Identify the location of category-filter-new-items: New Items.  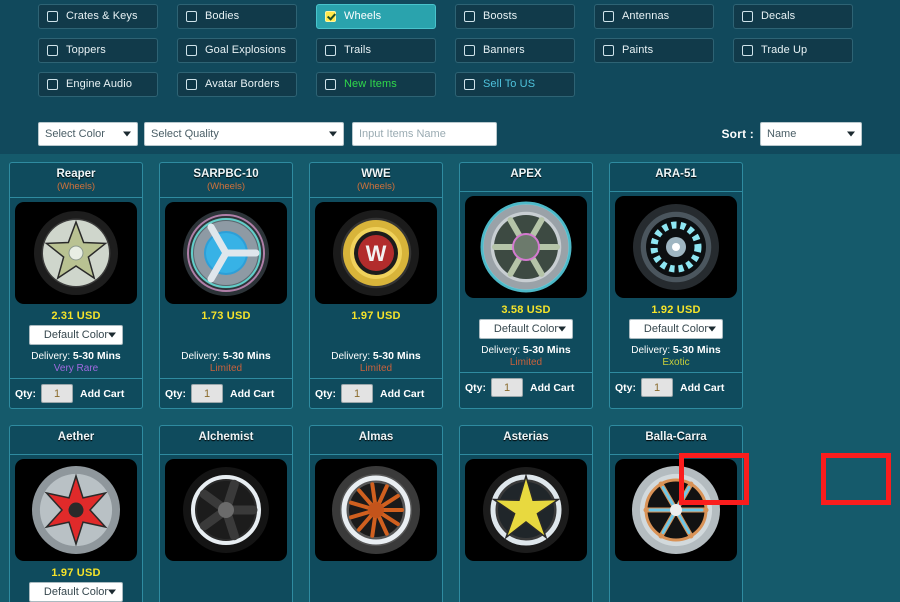
(376, 84).